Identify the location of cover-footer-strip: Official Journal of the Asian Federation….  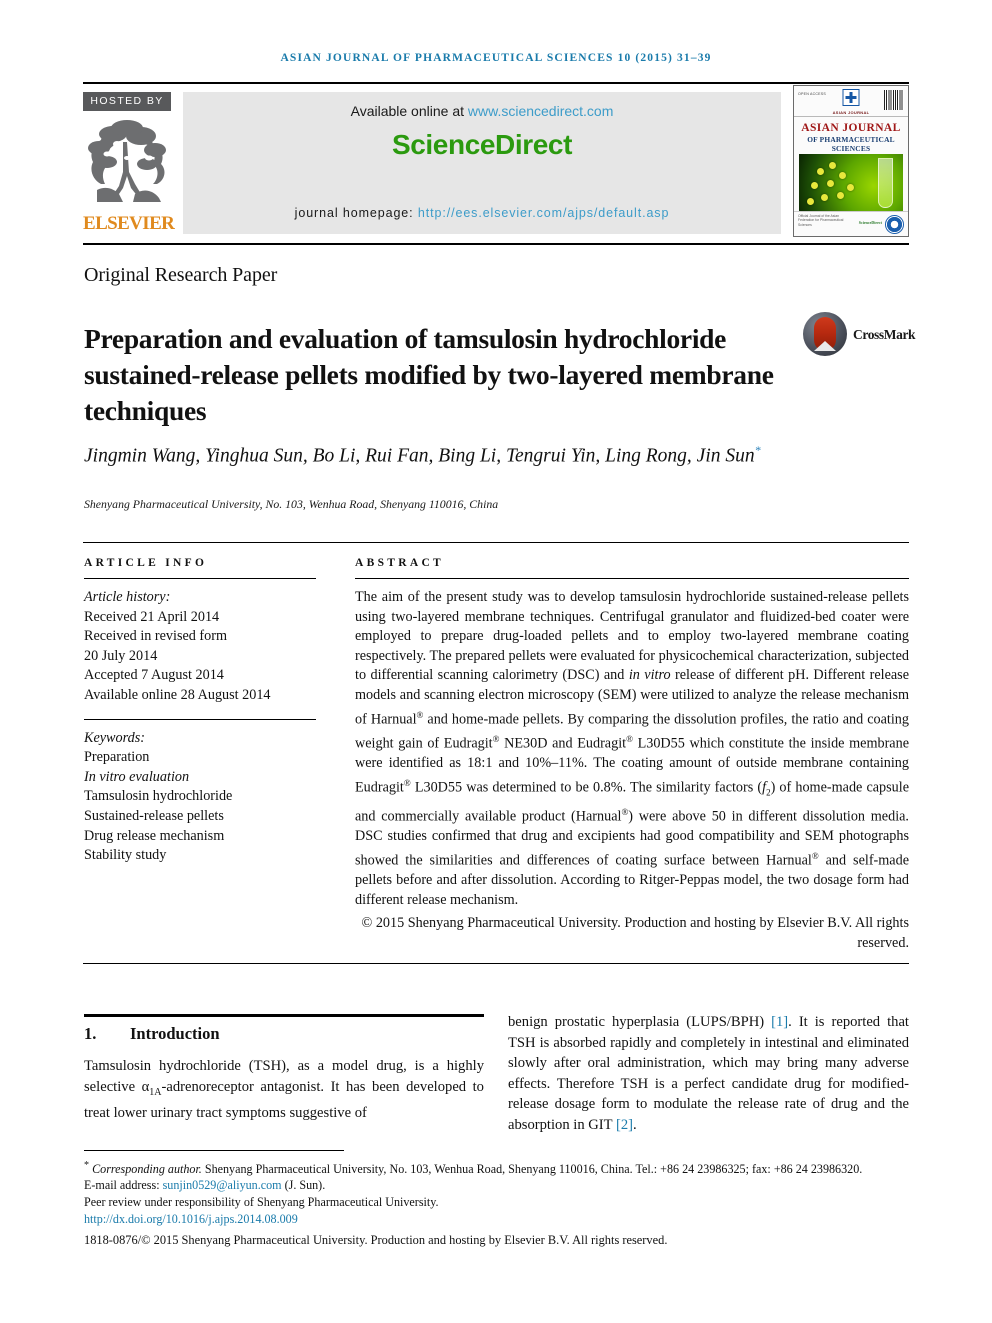
(851, 223).